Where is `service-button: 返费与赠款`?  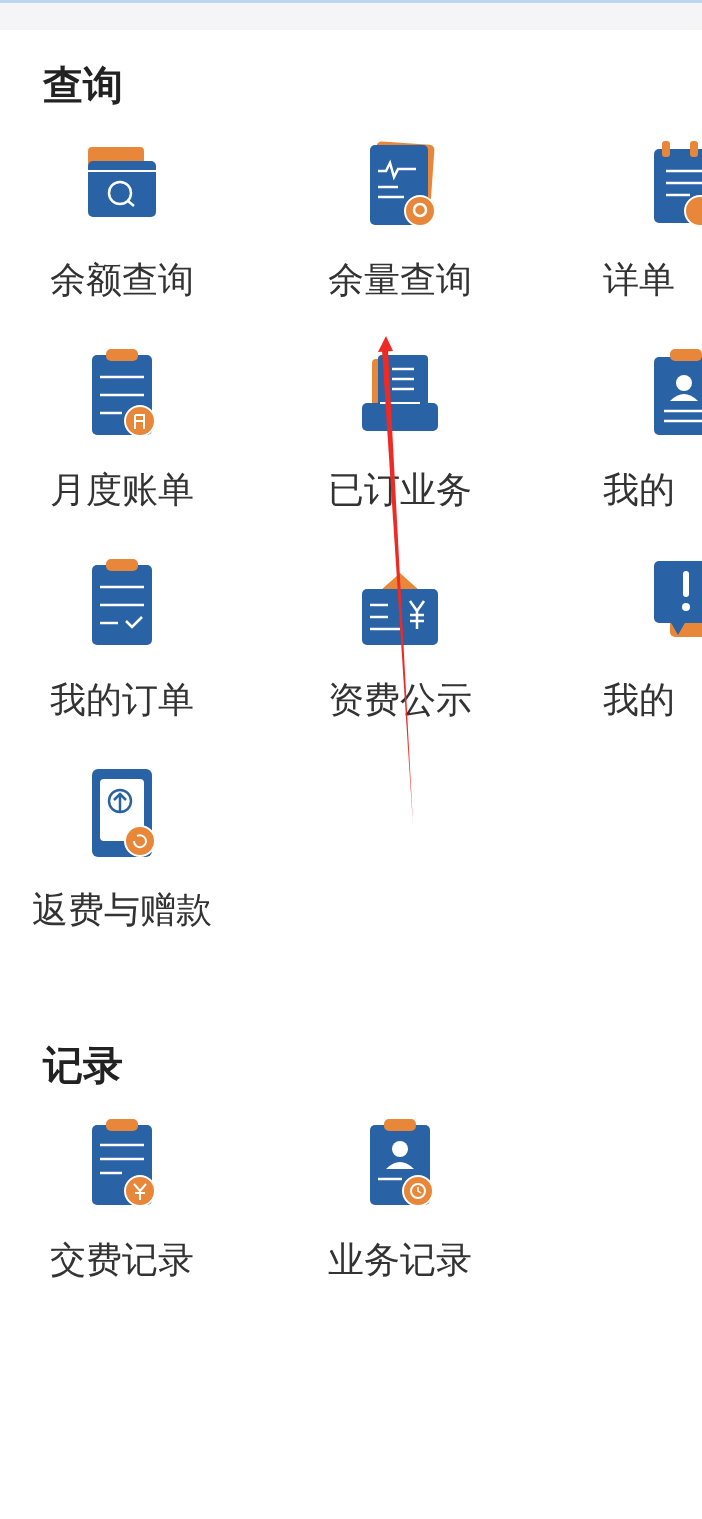
service-button: 返费与赠款 is located at coordinates (122, 850).